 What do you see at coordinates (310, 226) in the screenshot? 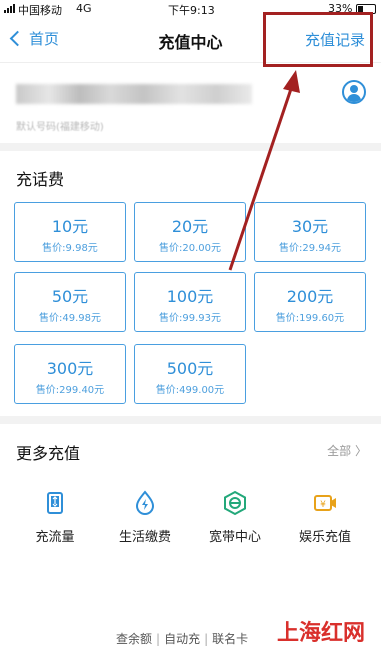
I see `recharge-amount: 30元` at bounding box center [310, 226].